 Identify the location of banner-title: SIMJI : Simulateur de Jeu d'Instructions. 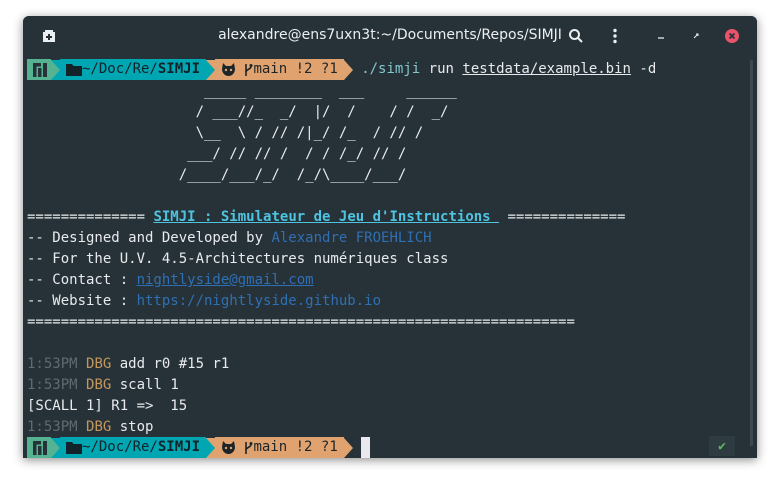
(326, 217).